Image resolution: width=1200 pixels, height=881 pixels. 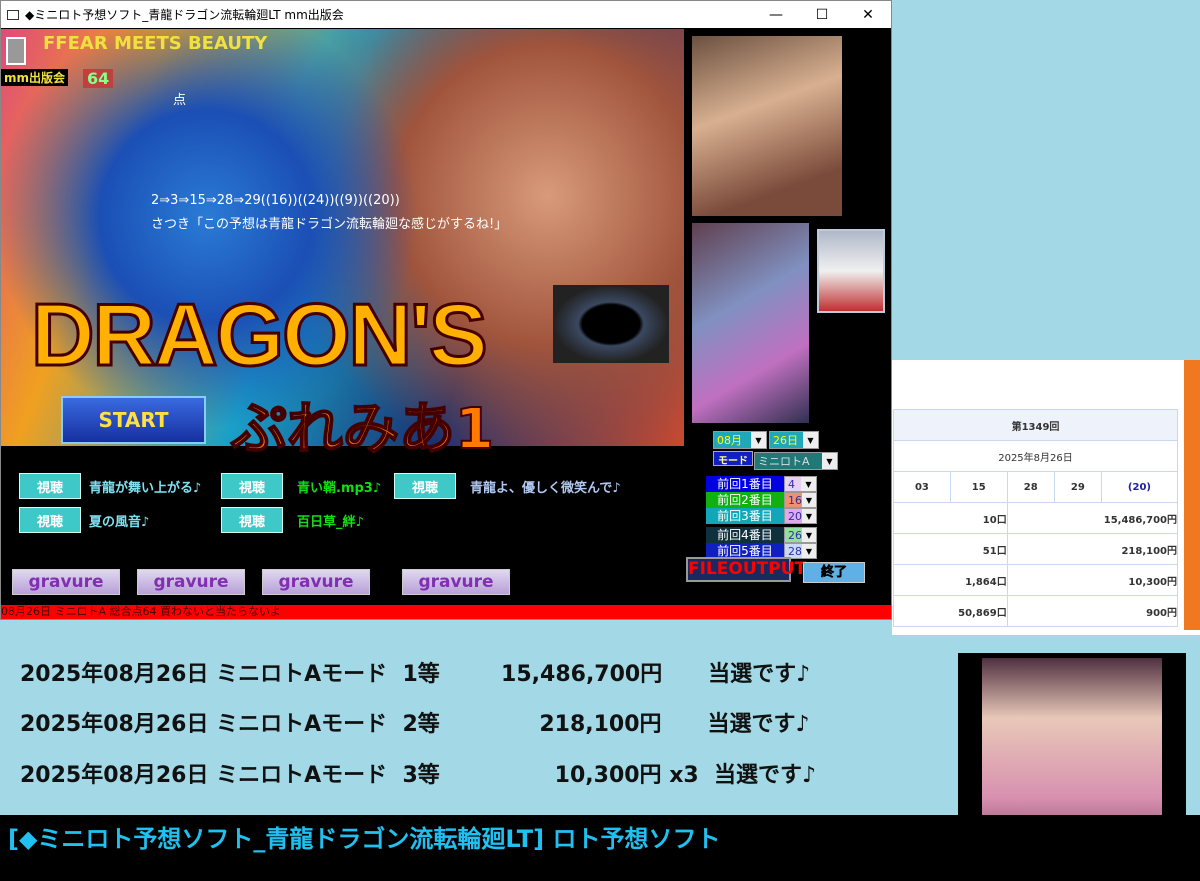 I want to click on number-cell: 29, so click(x=1077, y=487).